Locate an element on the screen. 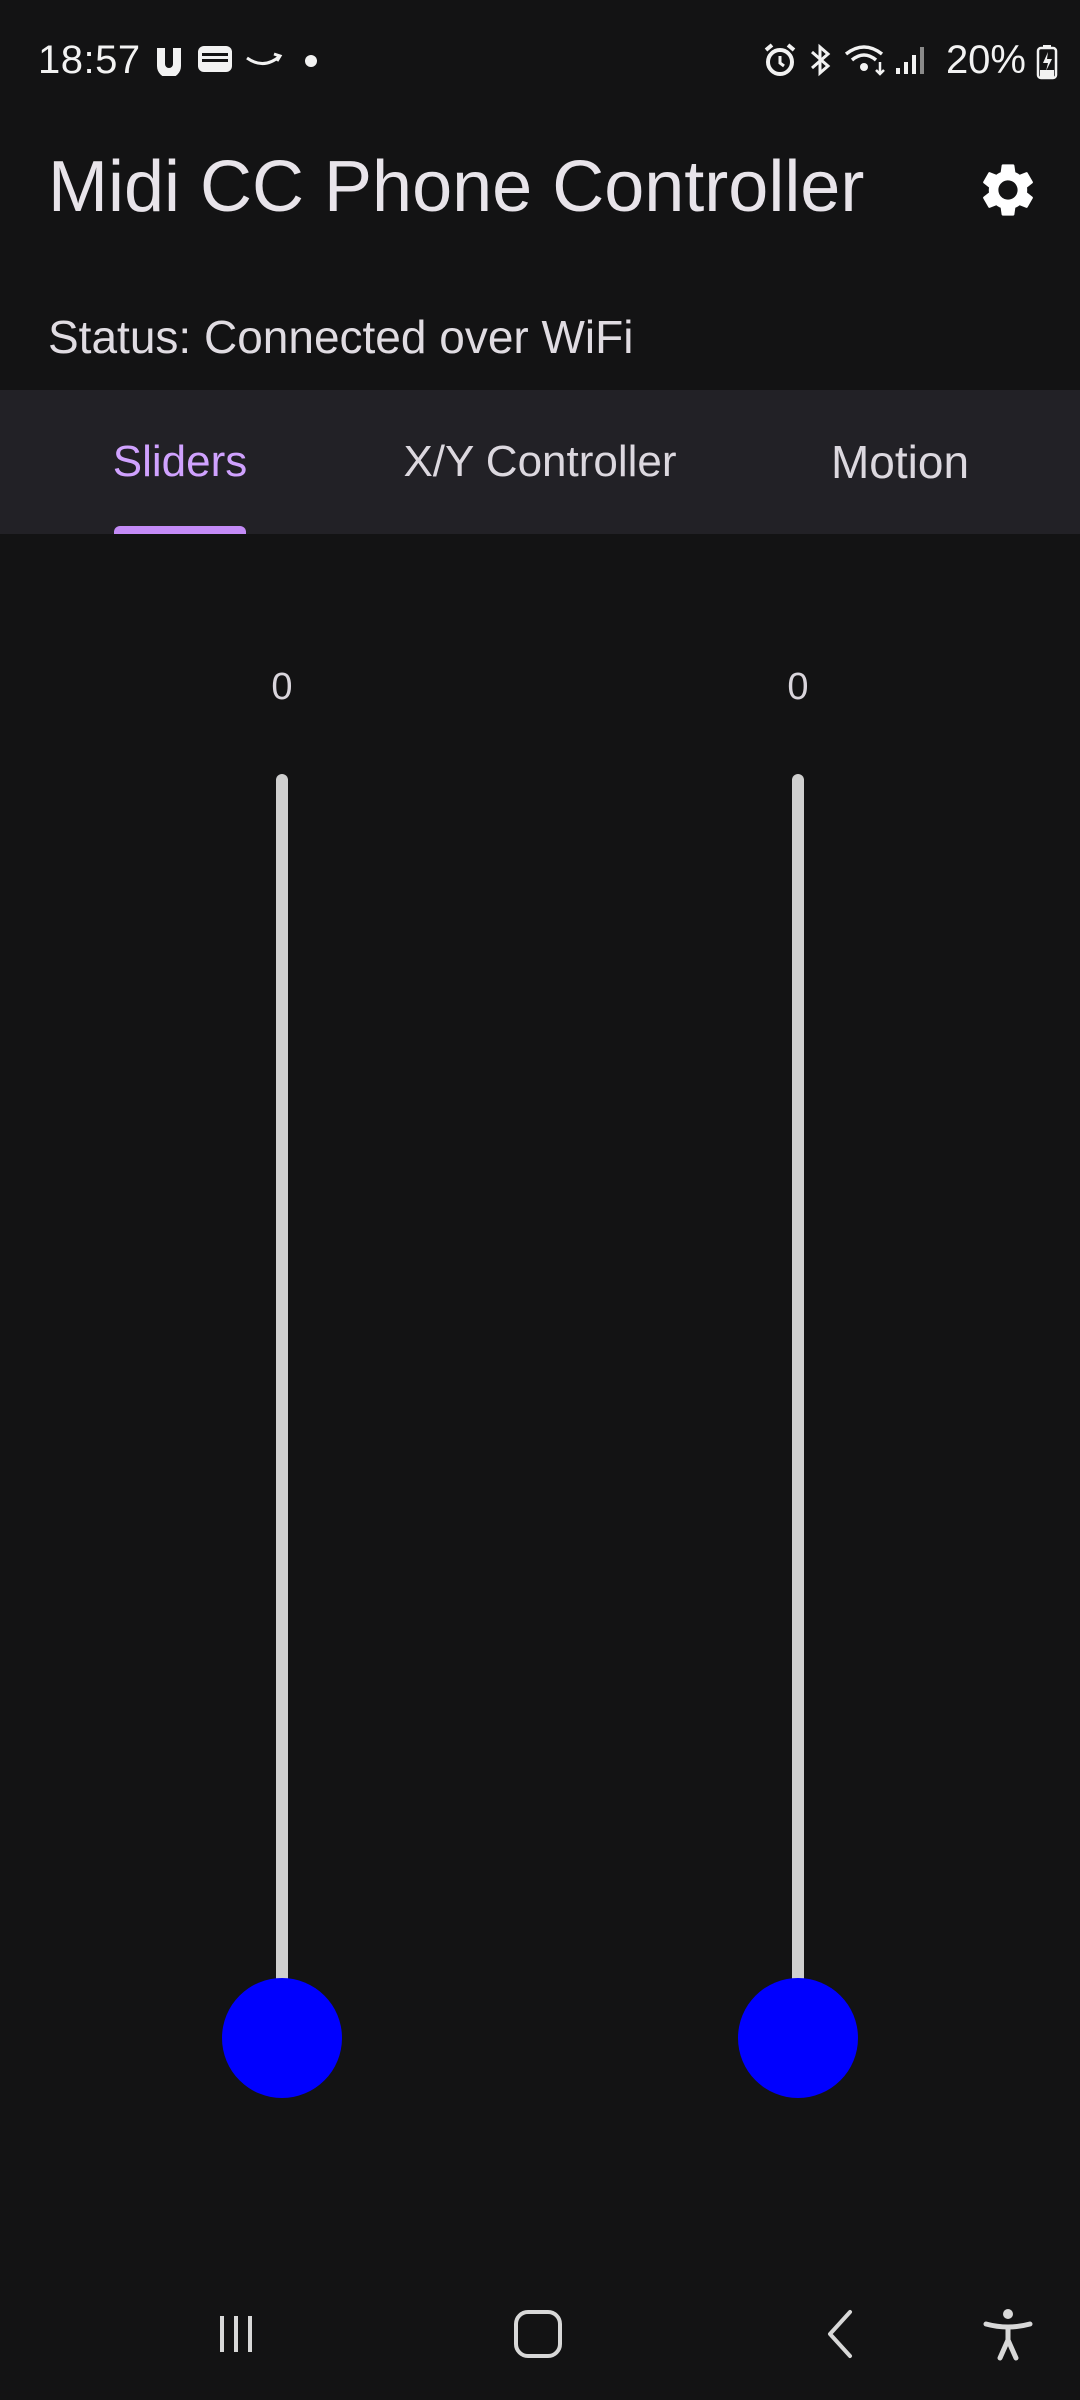 This screenshot has height=2400, width=1080. tab-sliders-label: Sliders is located at coordinates (180, 461).